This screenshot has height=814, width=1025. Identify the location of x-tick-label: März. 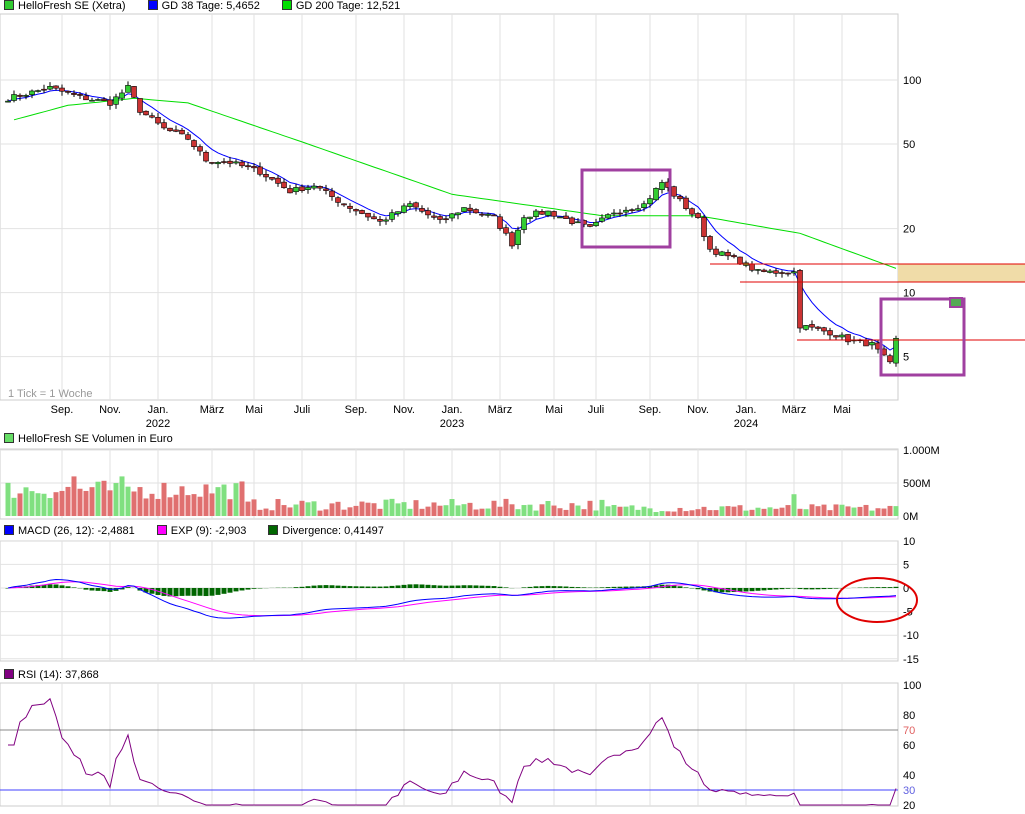
(794, 410).